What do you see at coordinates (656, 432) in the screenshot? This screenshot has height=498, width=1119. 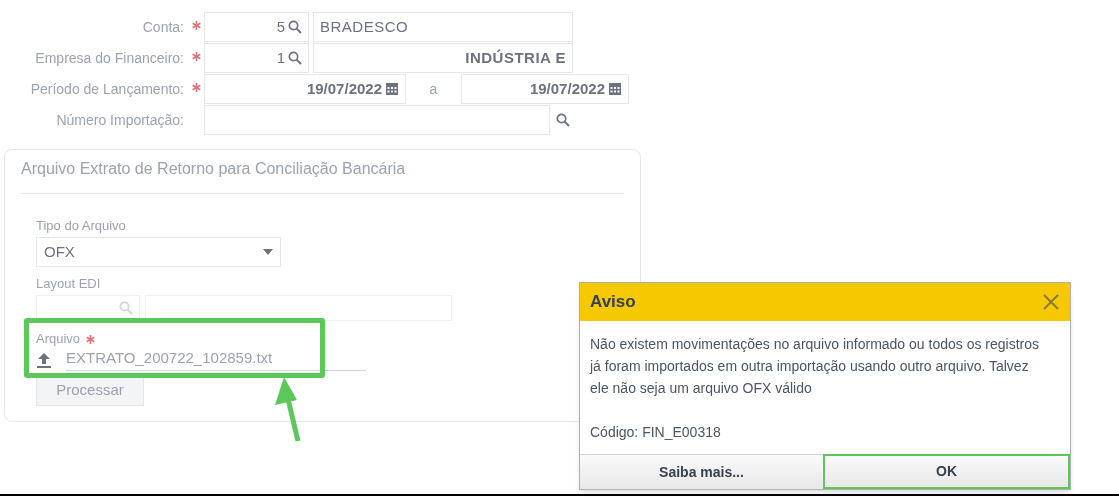 I see `error-code: Código: FIN_E00318` at bounding box center [656, 432].